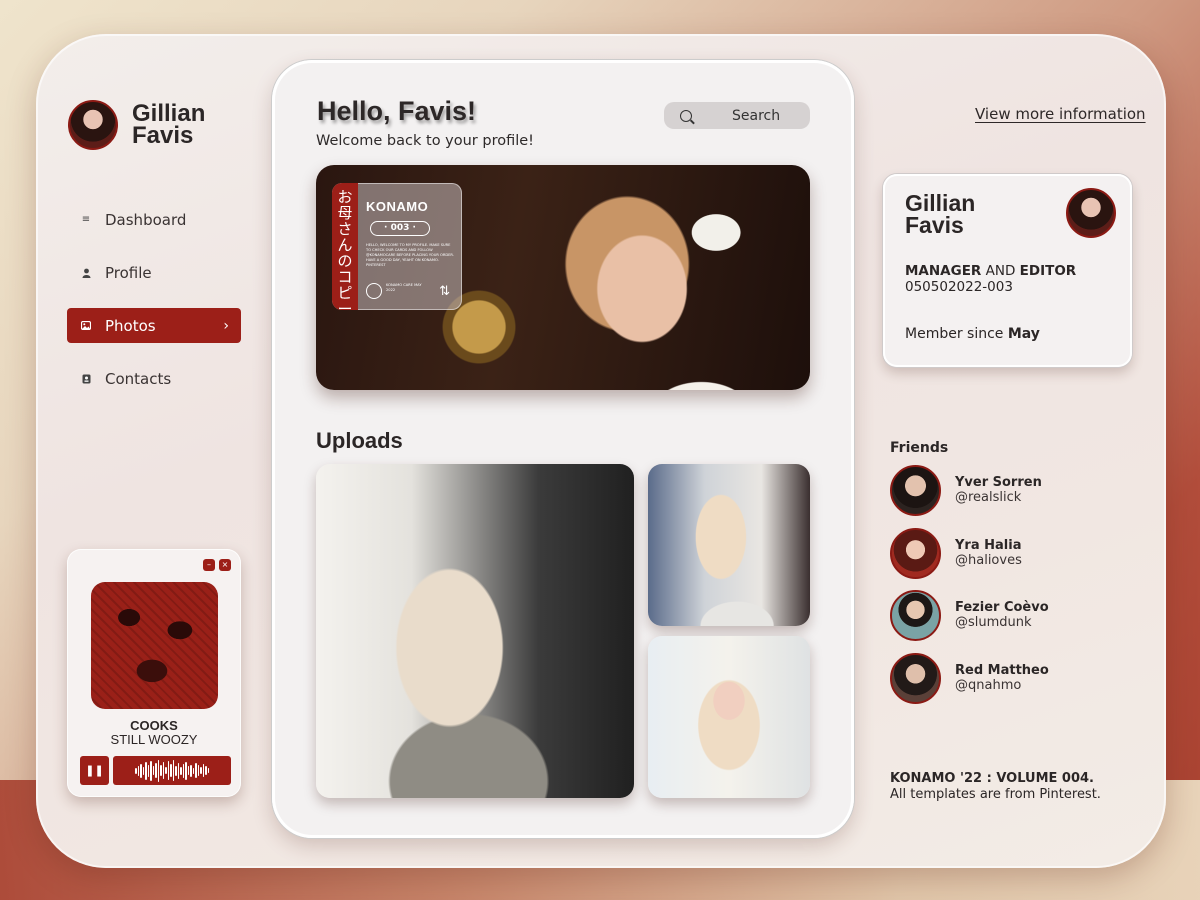  Describe the element at coordinates (992, 778) in the screenshot. I see `footer-title: KONAMO '22 : VOLUME 004.` at that location.